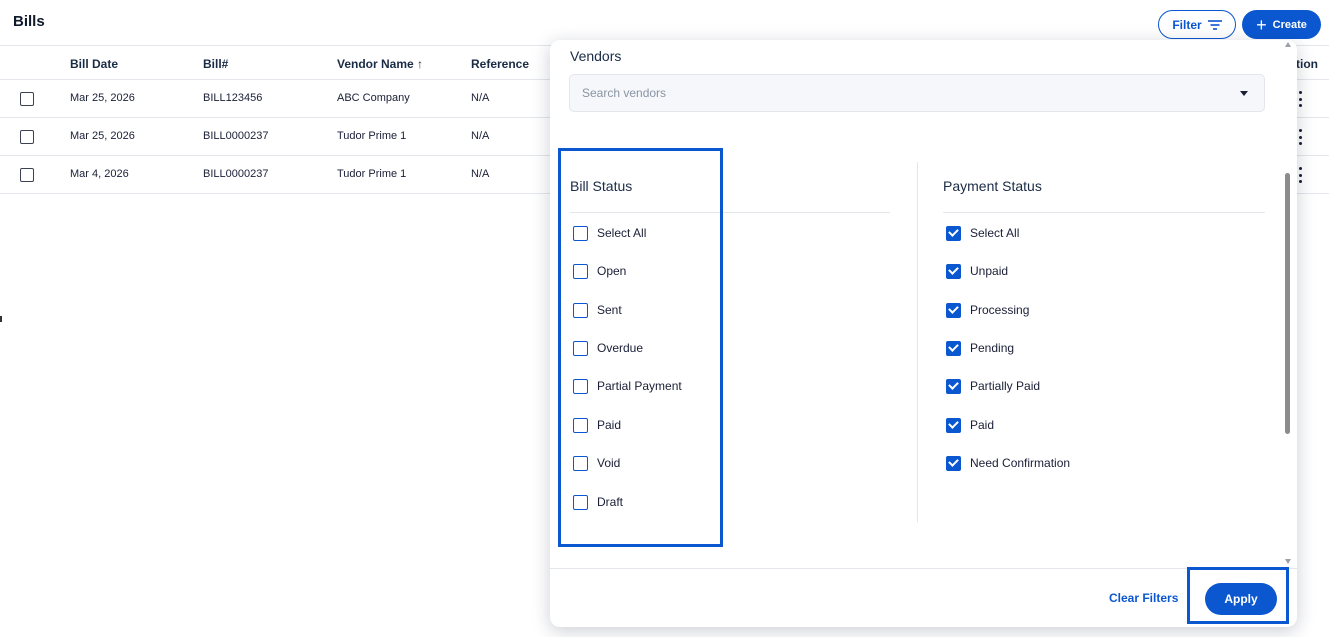  I want to click on option-label: Processing, so click(1000, 310).